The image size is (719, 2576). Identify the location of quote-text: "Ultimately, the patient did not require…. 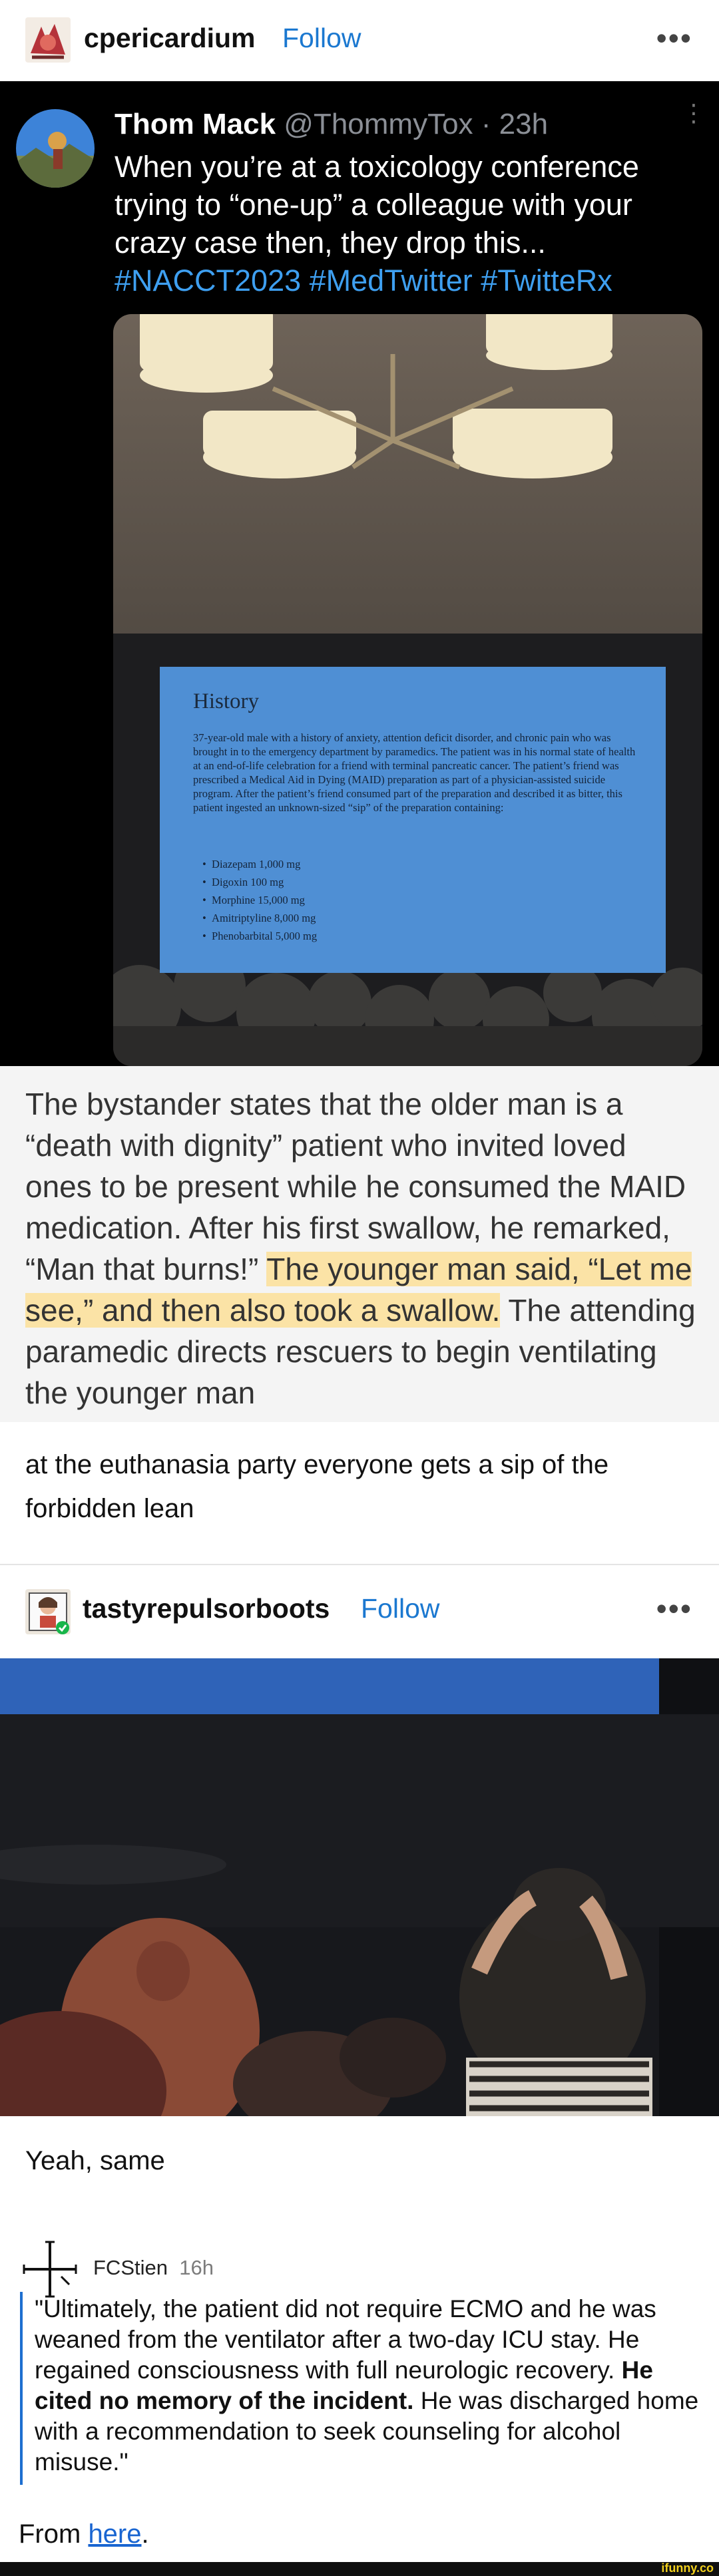
(371, 2386).